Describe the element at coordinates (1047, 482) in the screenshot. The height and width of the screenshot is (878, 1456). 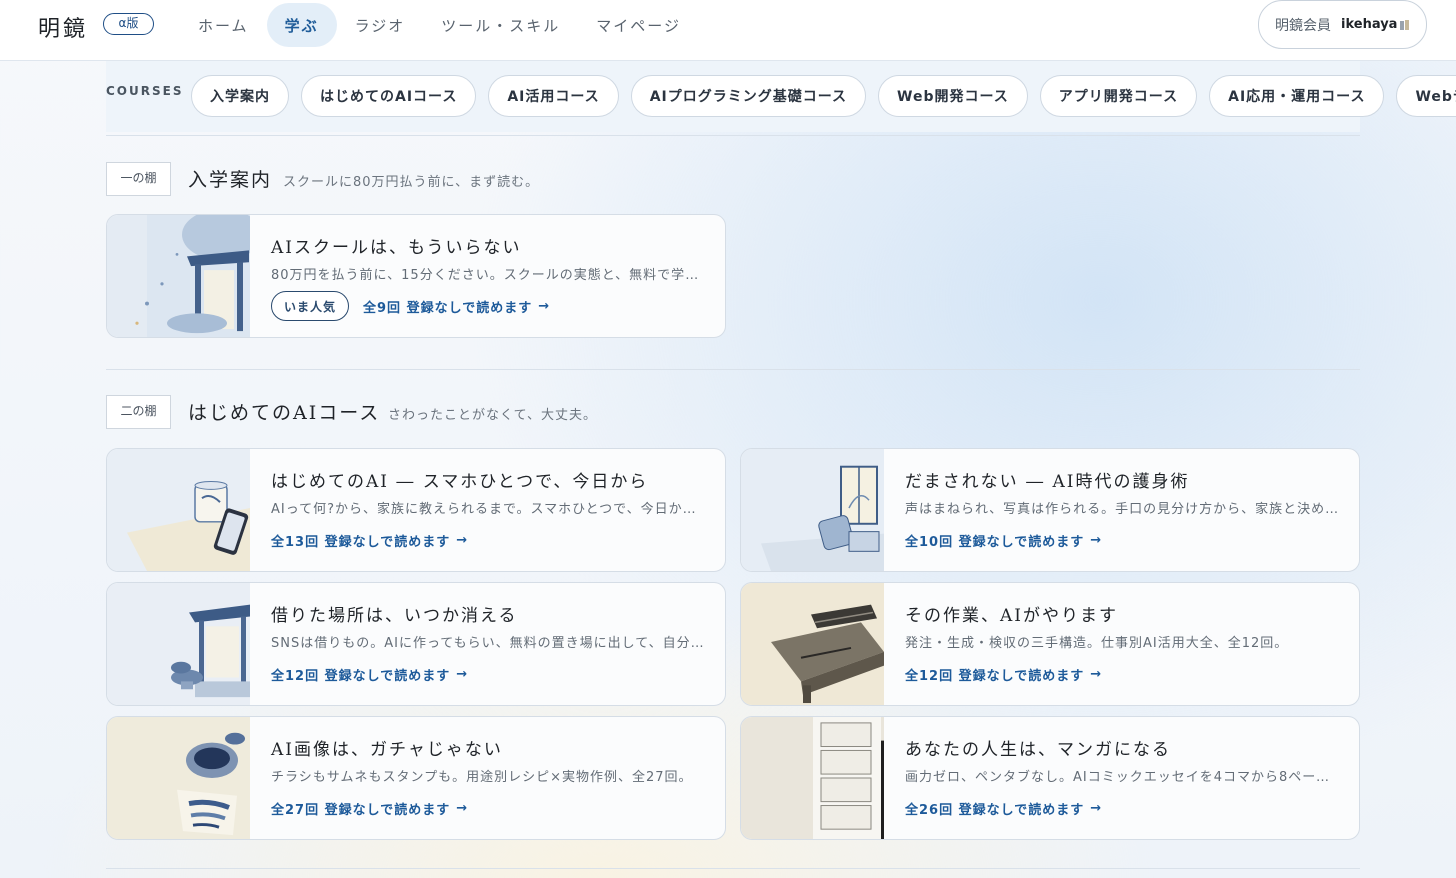
I see `card-title: だまされない ― AI時代の護身術` at that location.